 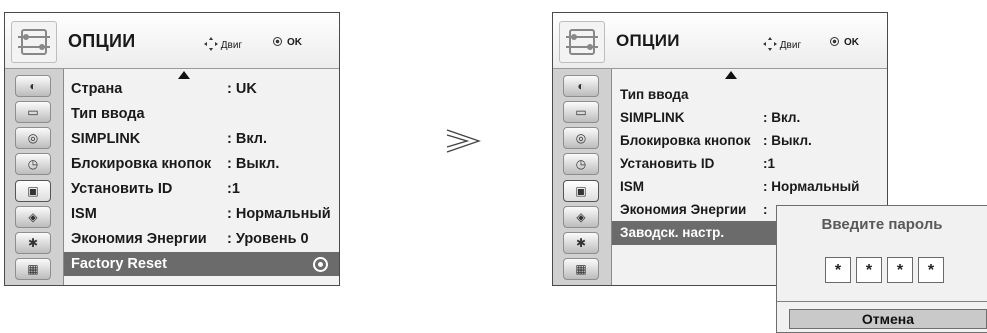 I want to click on menu-item-label: Factory Reset, so click(x=119, y=264).